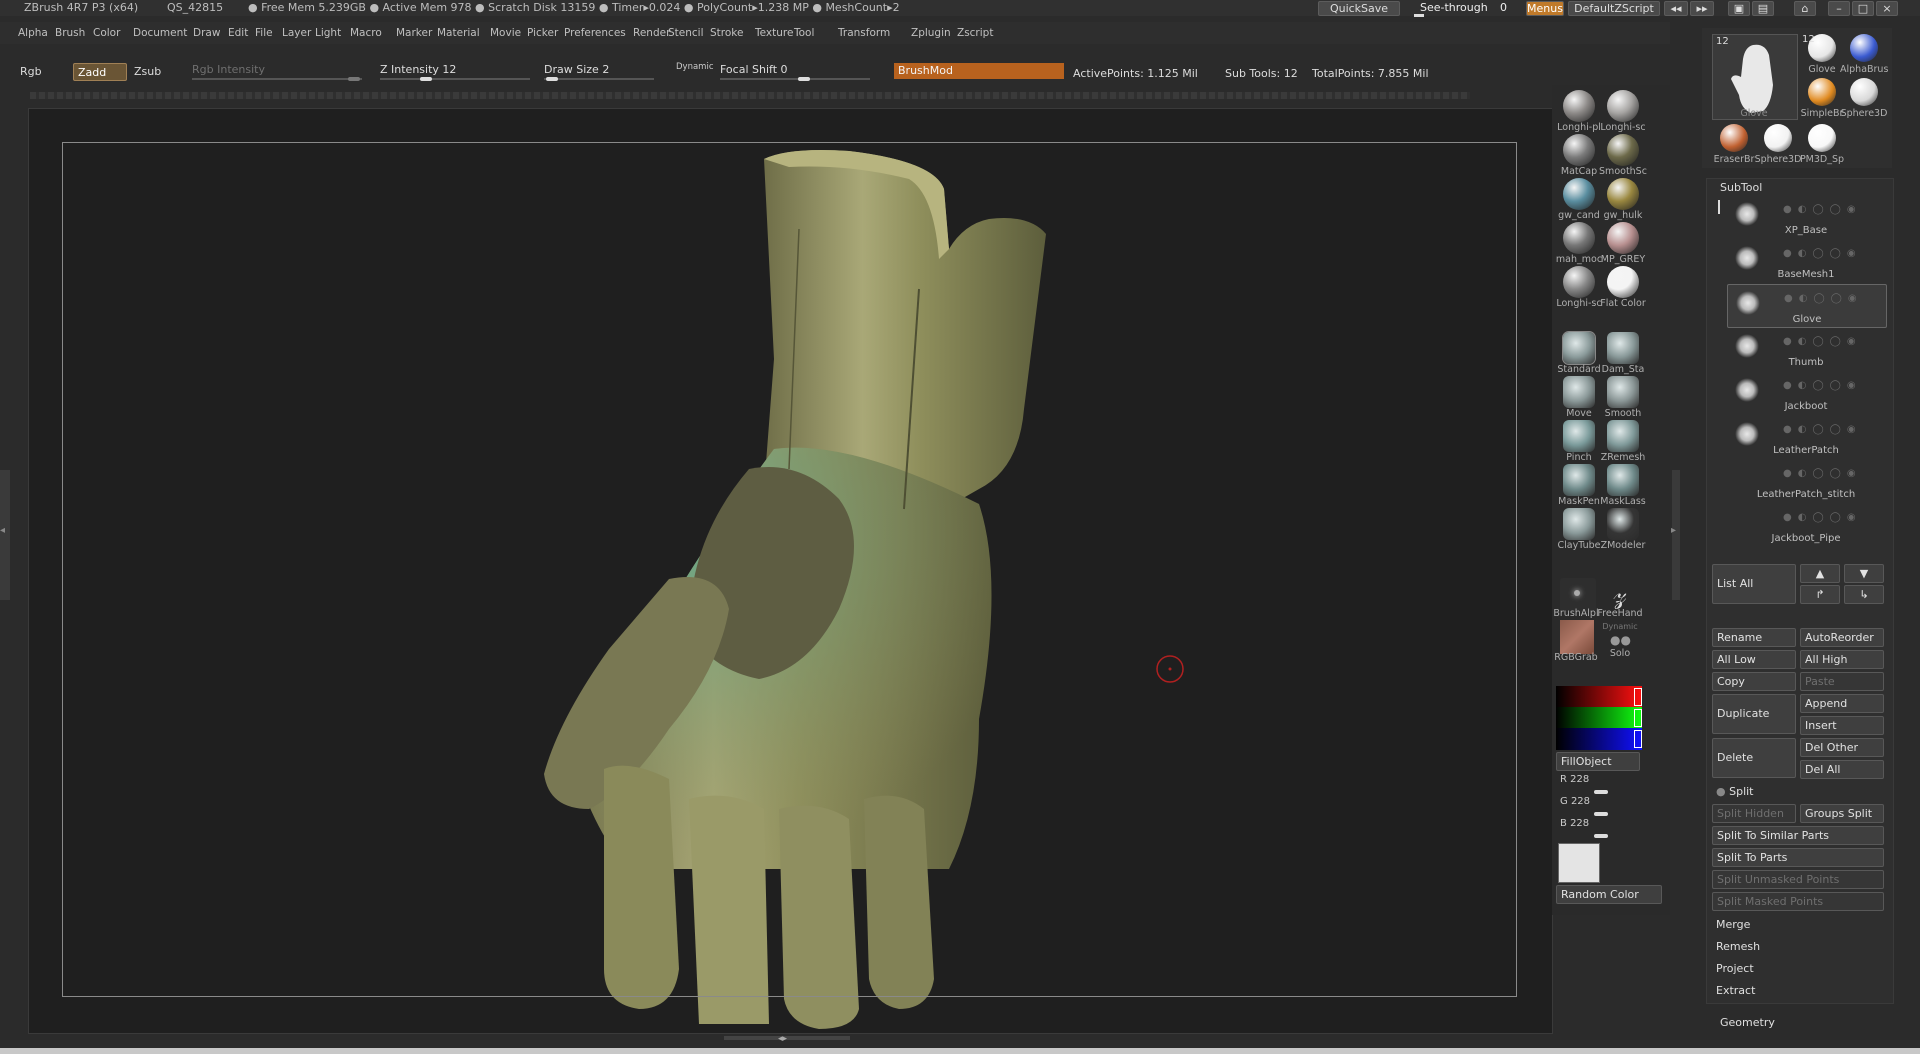 Image resolution: width=1920 pixels, height=1054 pixels. I want to click on draw-size-knob, so click(552, 79).